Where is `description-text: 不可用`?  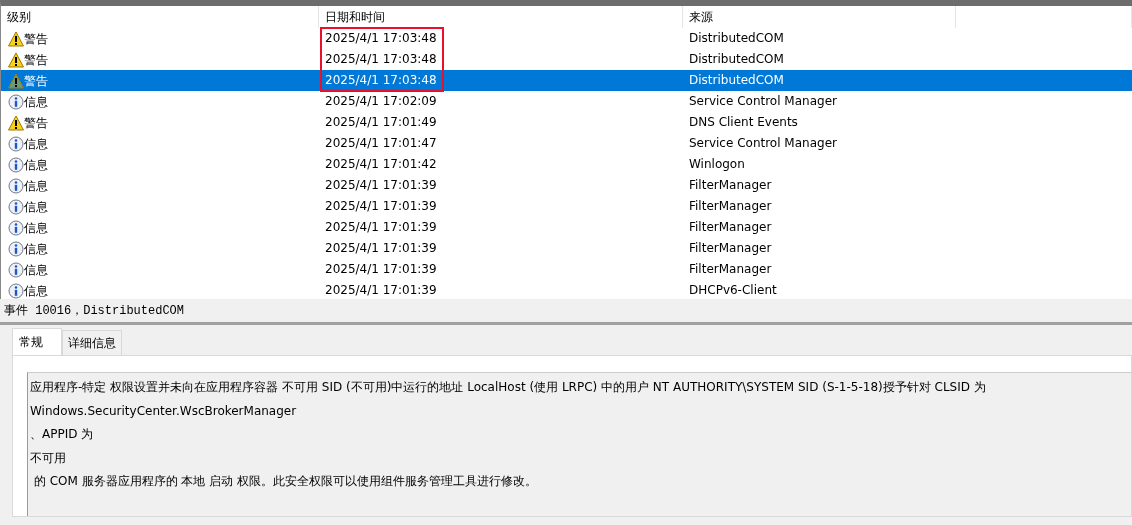
description-text: 不可用 is located at coordinates (48, 458).